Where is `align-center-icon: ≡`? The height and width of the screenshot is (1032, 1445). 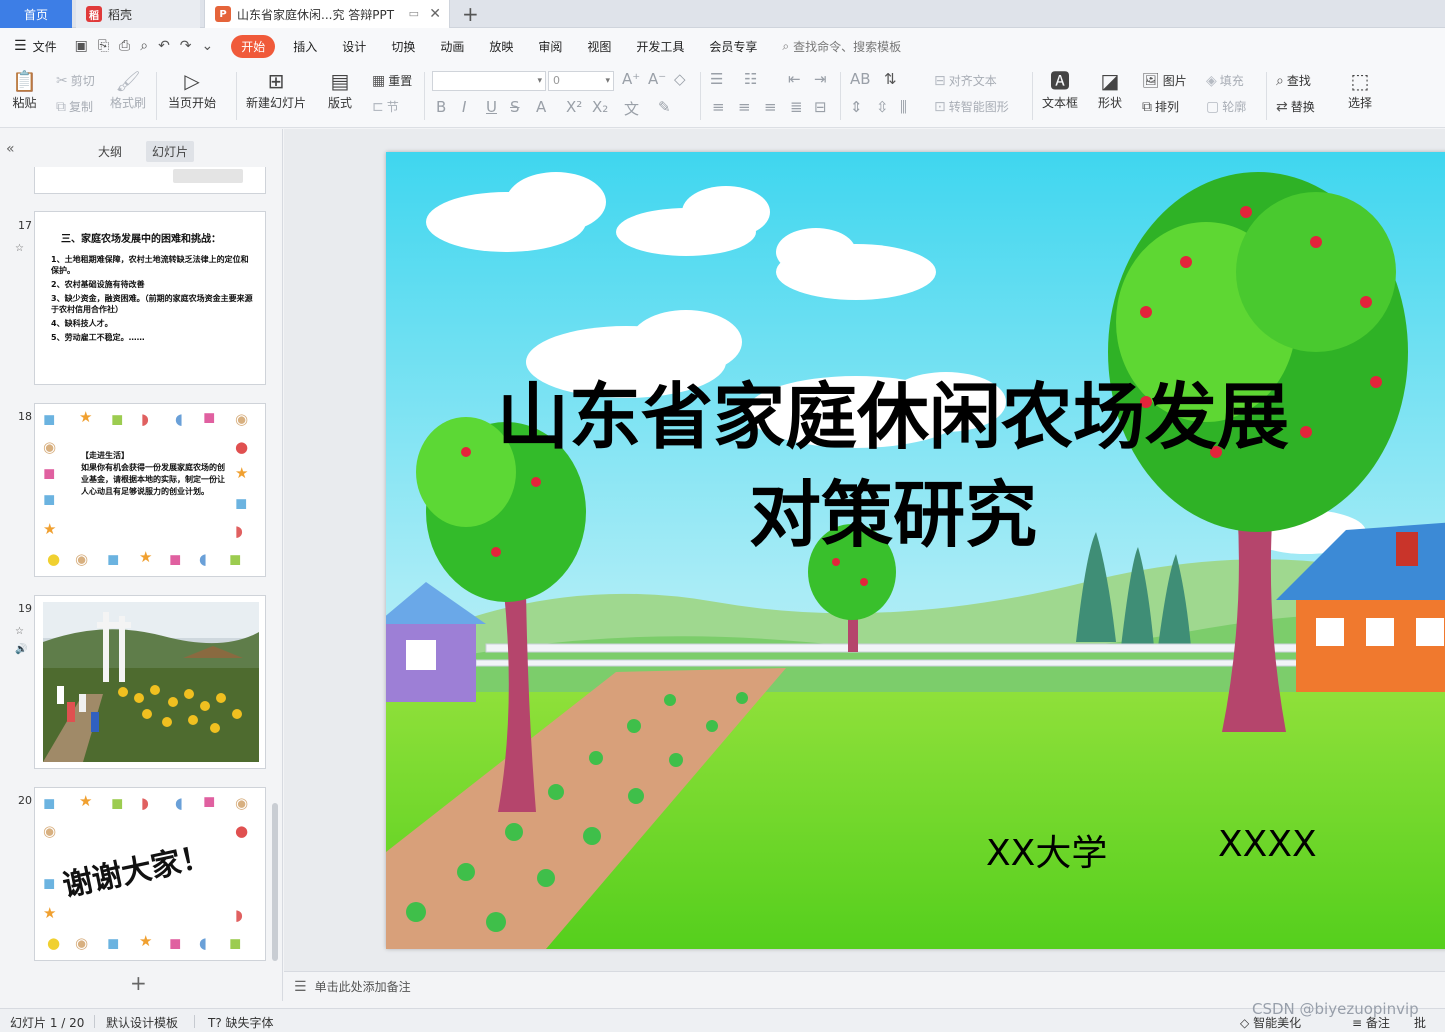 align-center-icon: ≡ is located at coordinates (744, 107).